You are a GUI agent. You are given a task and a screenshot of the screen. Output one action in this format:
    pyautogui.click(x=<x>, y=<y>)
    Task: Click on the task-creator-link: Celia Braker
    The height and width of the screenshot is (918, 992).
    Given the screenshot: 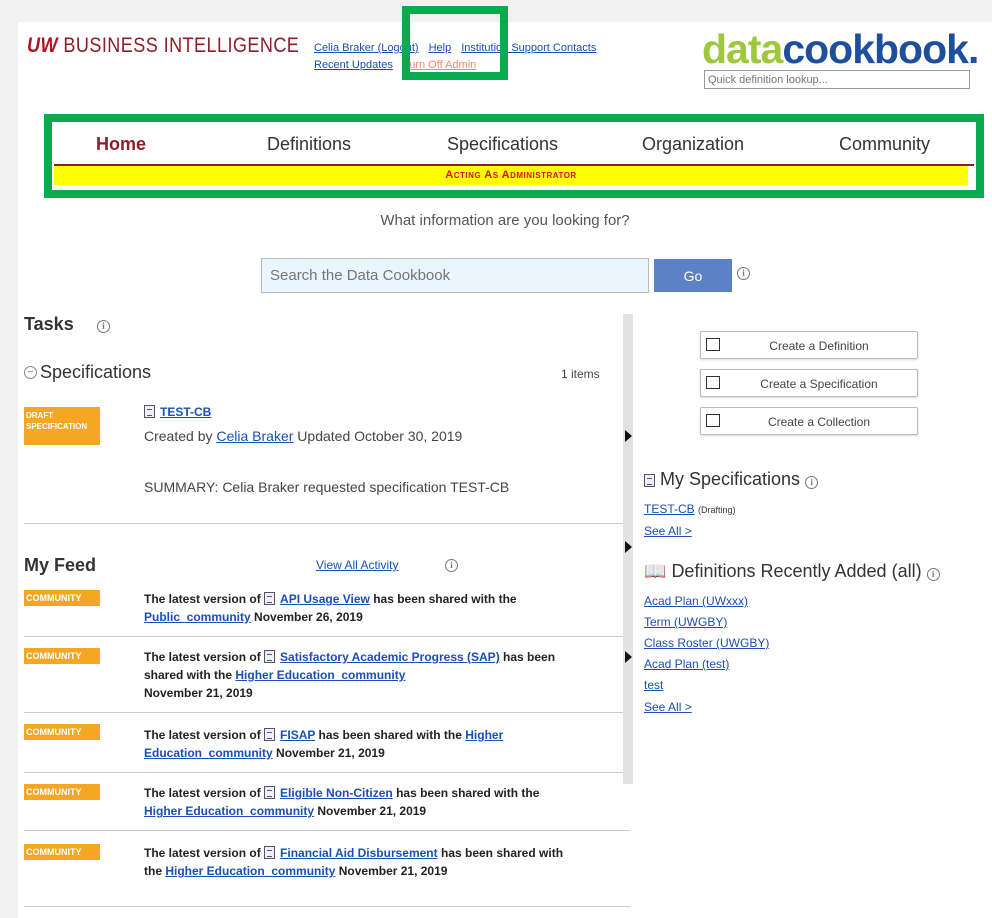 What is the action you would take?
    pyautogui.click(x=254, y=436)
    